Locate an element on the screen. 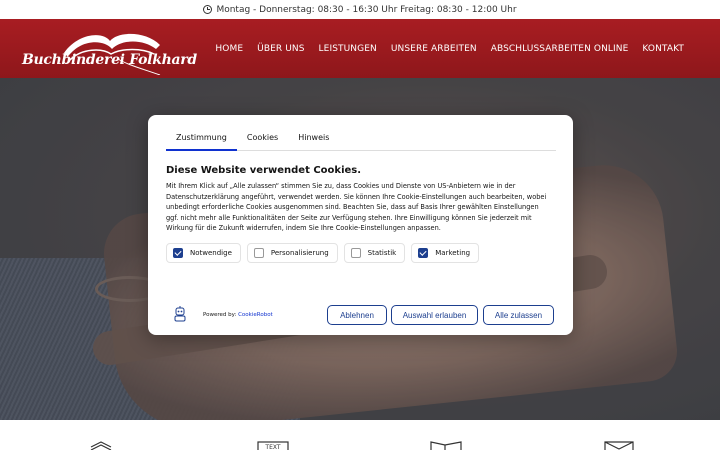 The width and height of the screenshot is (720, 450). nav-leistungen: LEISTUNGEN is located at coordinates (348, 49).